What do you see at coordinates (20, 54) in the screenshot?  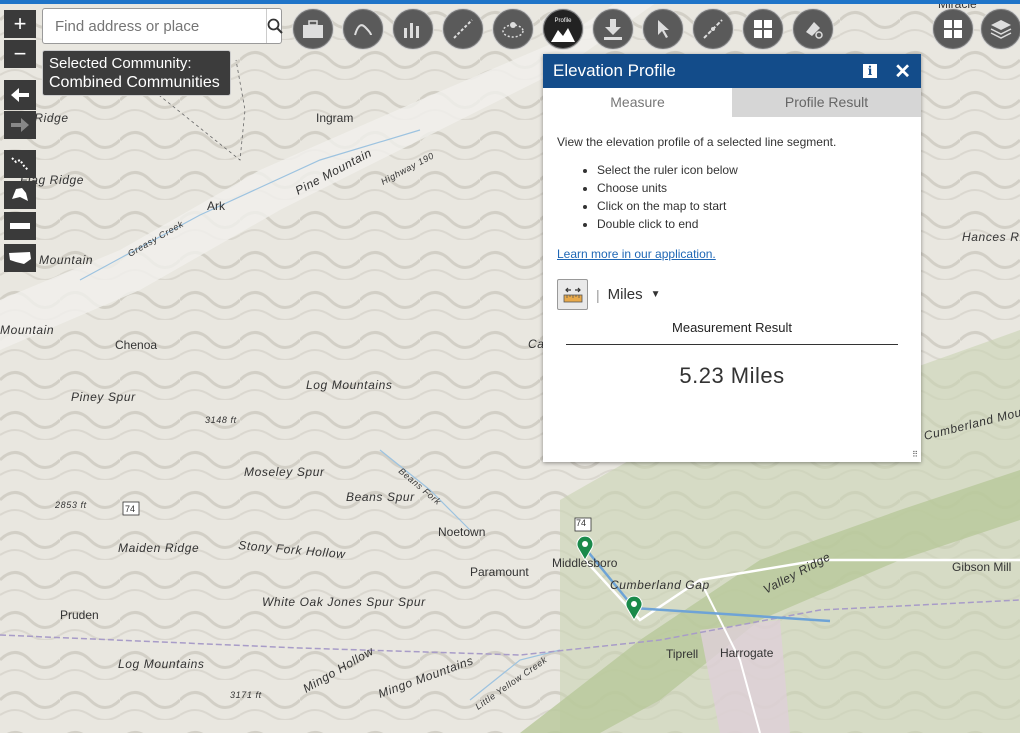 I see `zoom-out-button: −` at bounding box center [20, 54].